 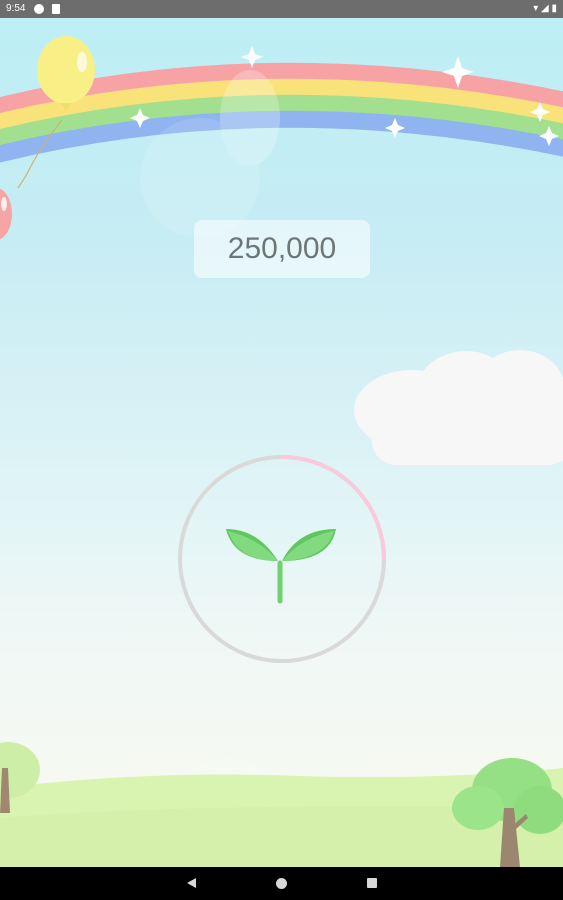 I want to click on status-signal-battery-icons: ▾ ◢ ▮, so click(x=545, y=8).